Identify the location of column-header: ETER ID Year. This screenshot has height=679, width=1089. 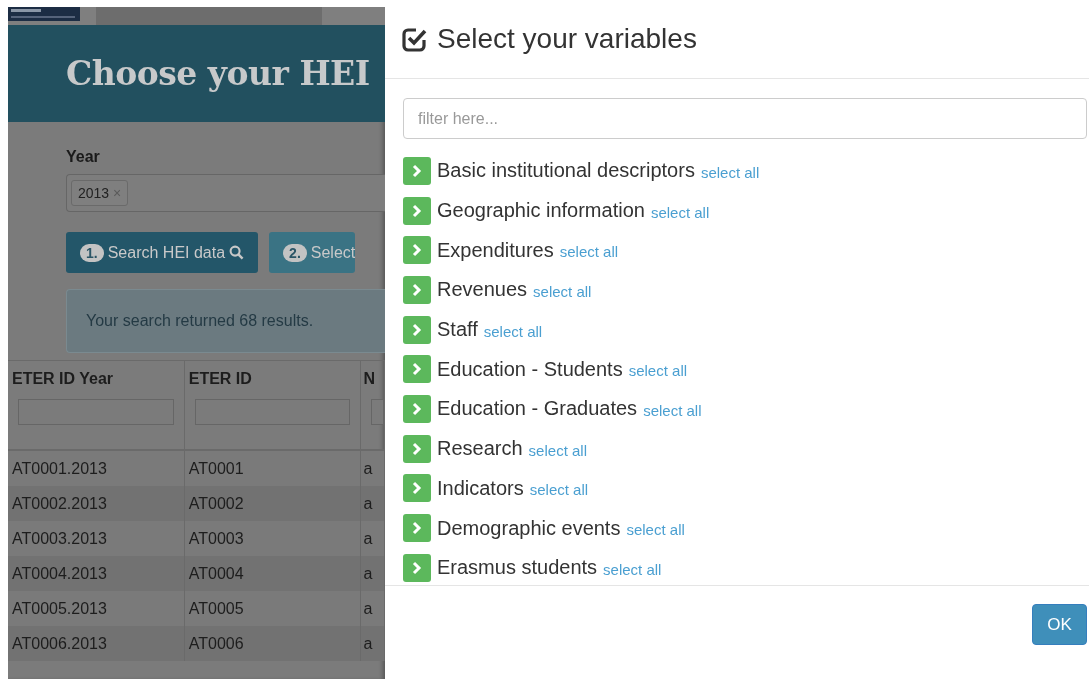
(96, 376).